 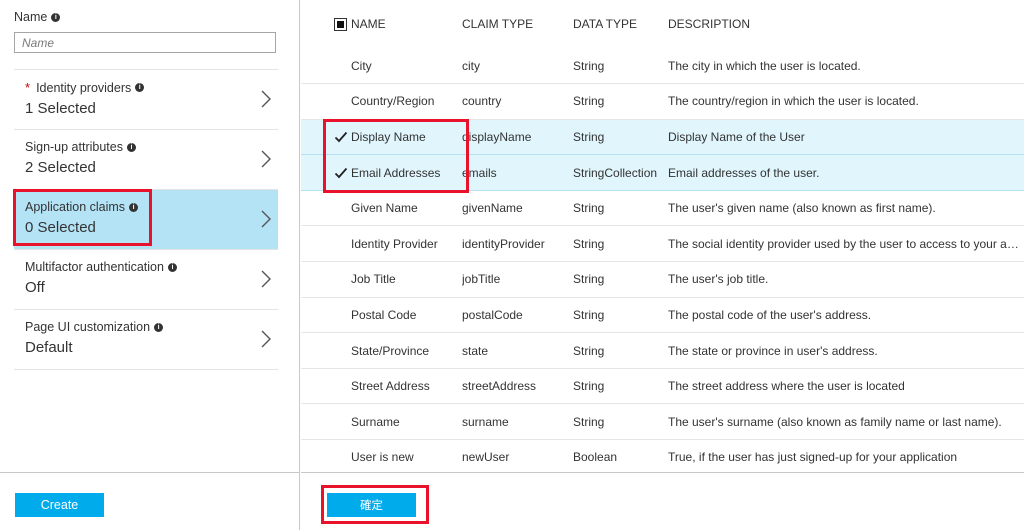 I want to click on cell-claim-type: emails, so click(x=517, y=172).